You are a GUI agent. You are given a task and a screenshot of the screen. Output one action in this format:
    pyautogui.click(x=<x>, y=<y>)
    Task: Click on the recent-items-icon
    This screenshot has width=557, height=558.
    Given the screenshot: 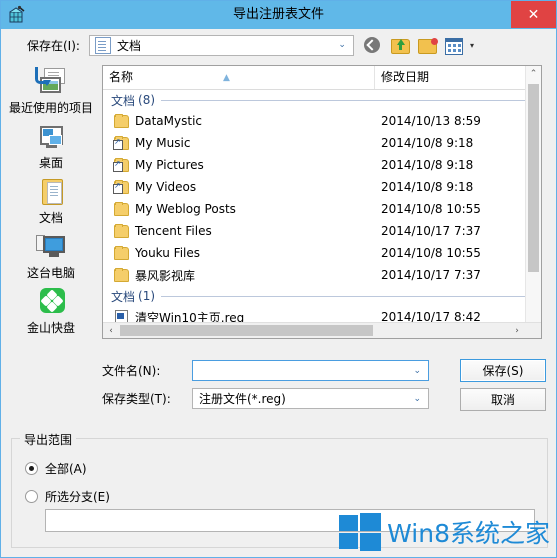 What is the action you would take?
    pyautogui.click(x=51, y=82)
    